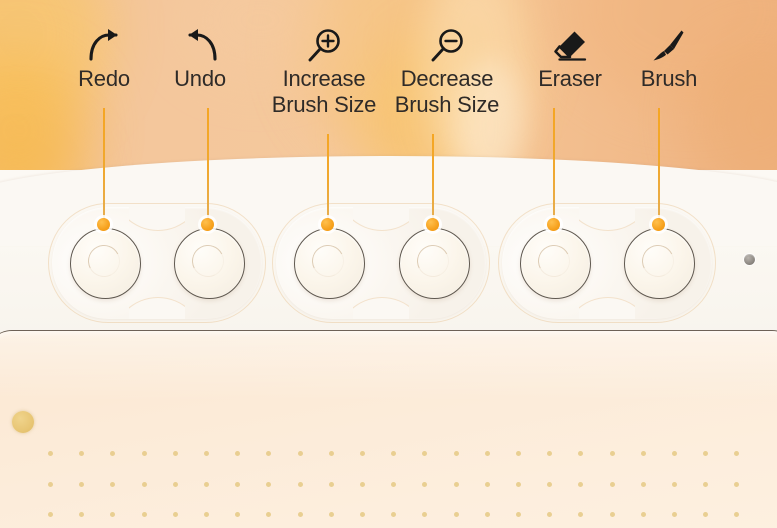 This screenshot has width=777, height=528. What do you see at coordinates (432, 224) in the screenshot?
I see `callout-anchor-dot-decrease-brush-size` at bounding box center [432, 224].